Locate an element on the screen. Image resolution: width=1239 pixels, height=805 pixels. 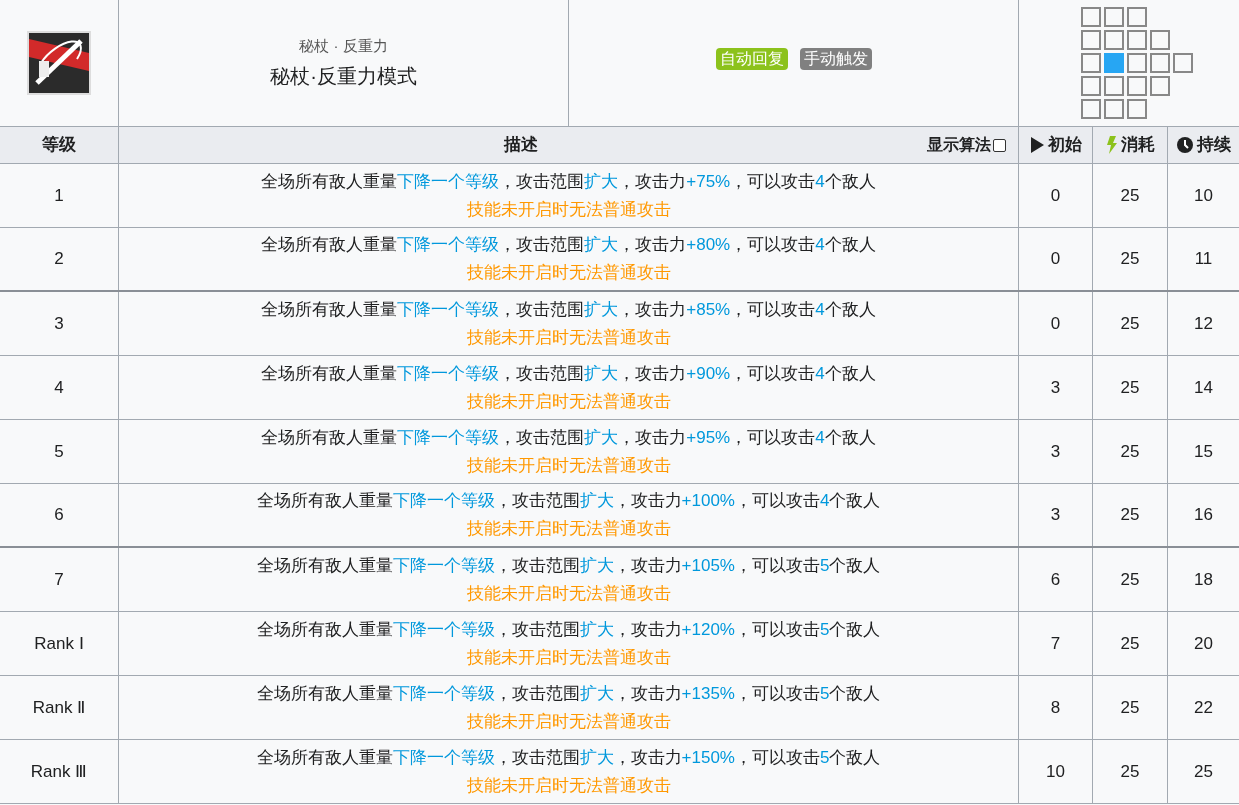
column-header: 持续 is located at coordinates (1213, 145).